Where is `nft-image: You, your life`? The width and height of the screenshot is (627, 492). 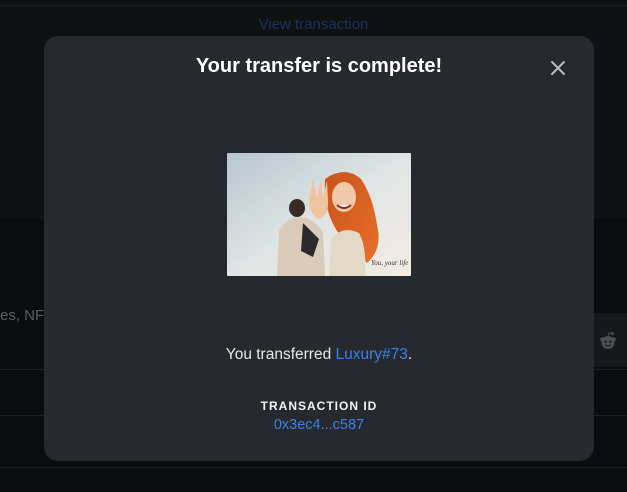
nft-image: You, your life is located at coordinates (319, 214).